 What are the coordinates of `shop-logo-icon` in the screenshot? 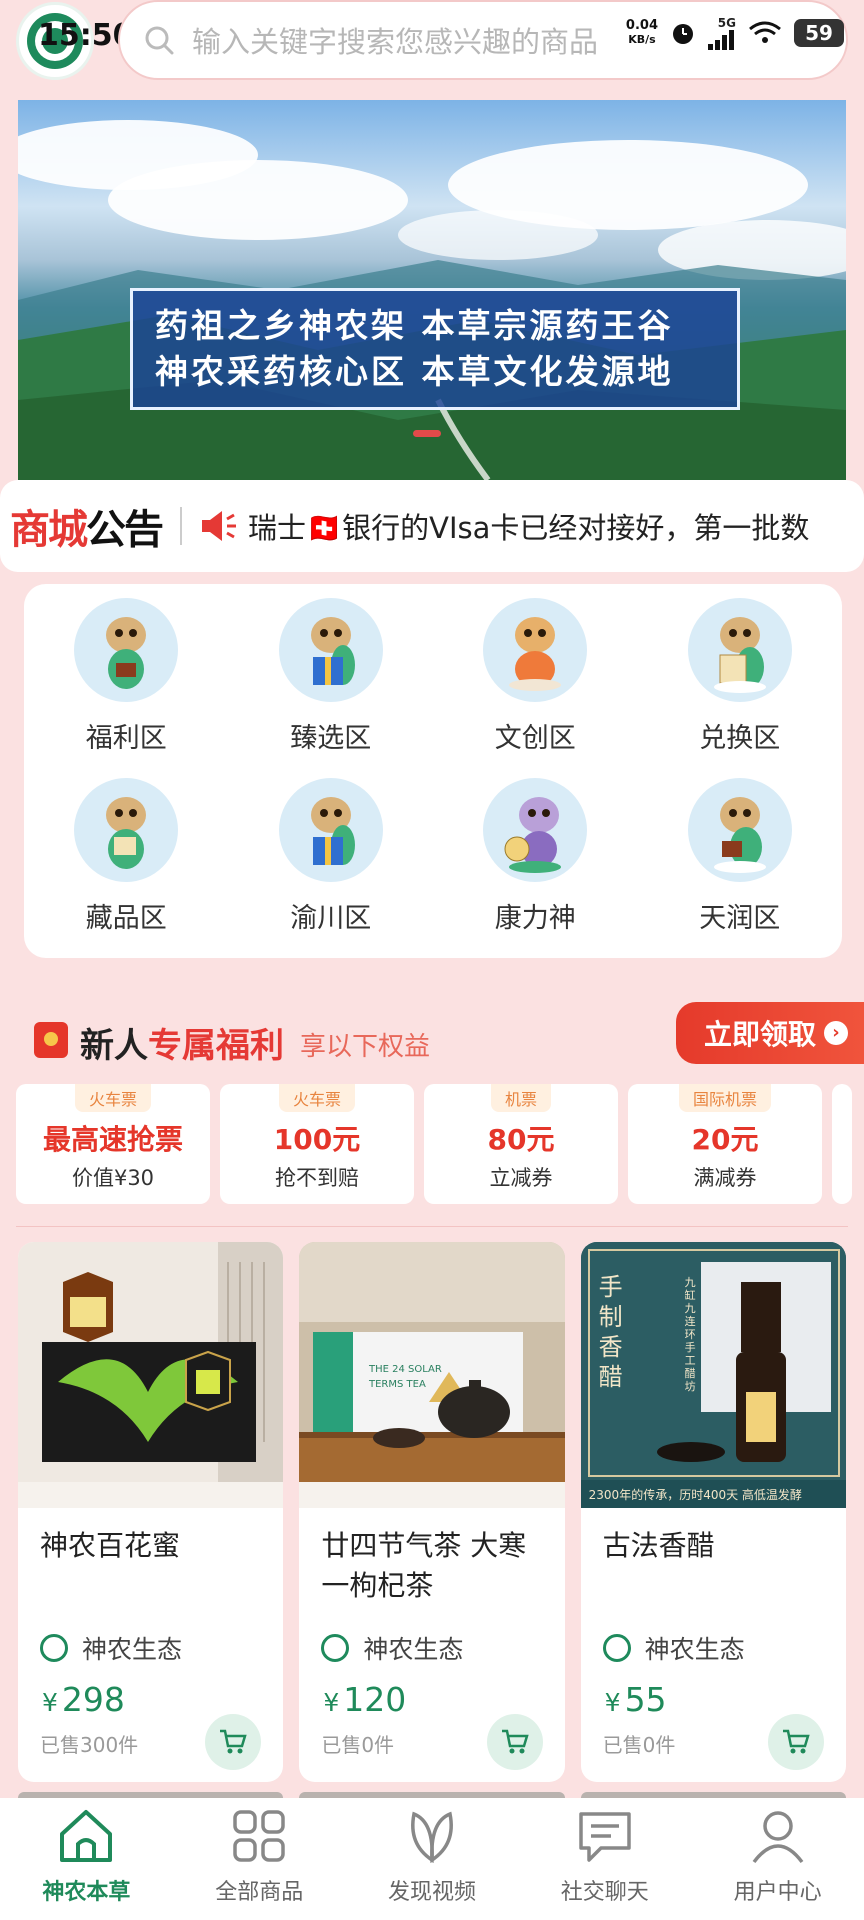 It's located at (616, 1648).